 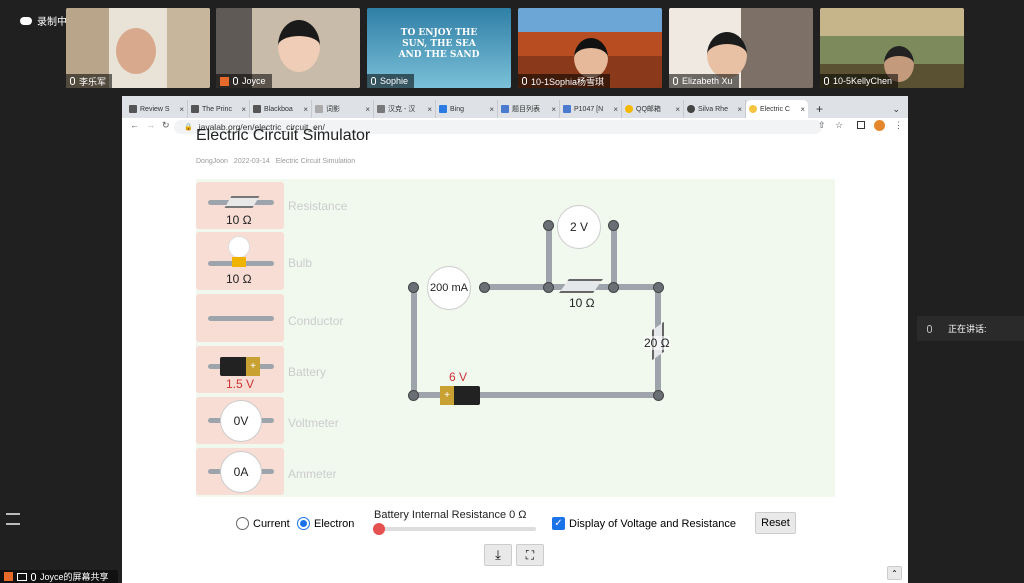 What do you see at coordinates (52, 22) in the screenshot?
I see `recording-label: 录制中` at bounding box center [52, 22].